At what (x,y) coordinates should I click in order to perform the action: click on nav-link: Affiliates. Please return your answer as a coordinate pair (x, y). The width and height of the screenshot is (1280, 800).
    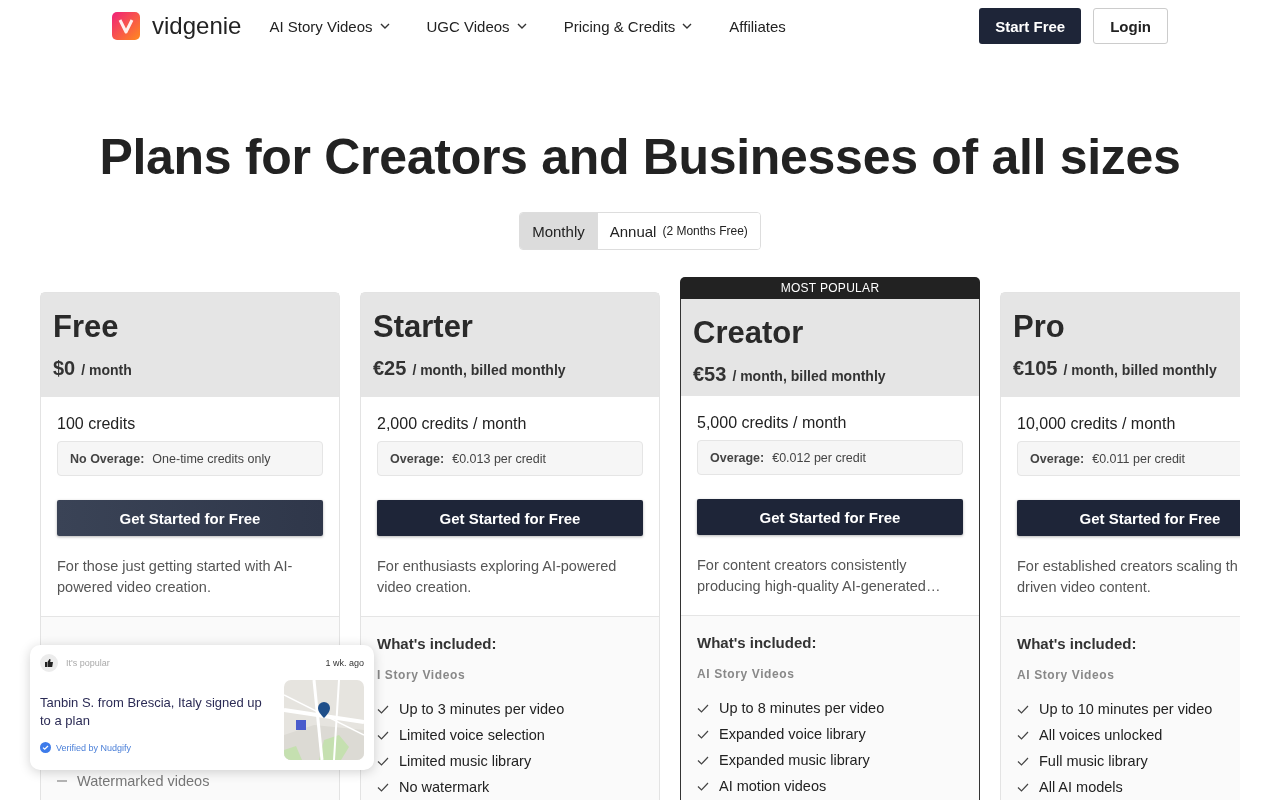
    Looking at the image, I should click on (757, 26).